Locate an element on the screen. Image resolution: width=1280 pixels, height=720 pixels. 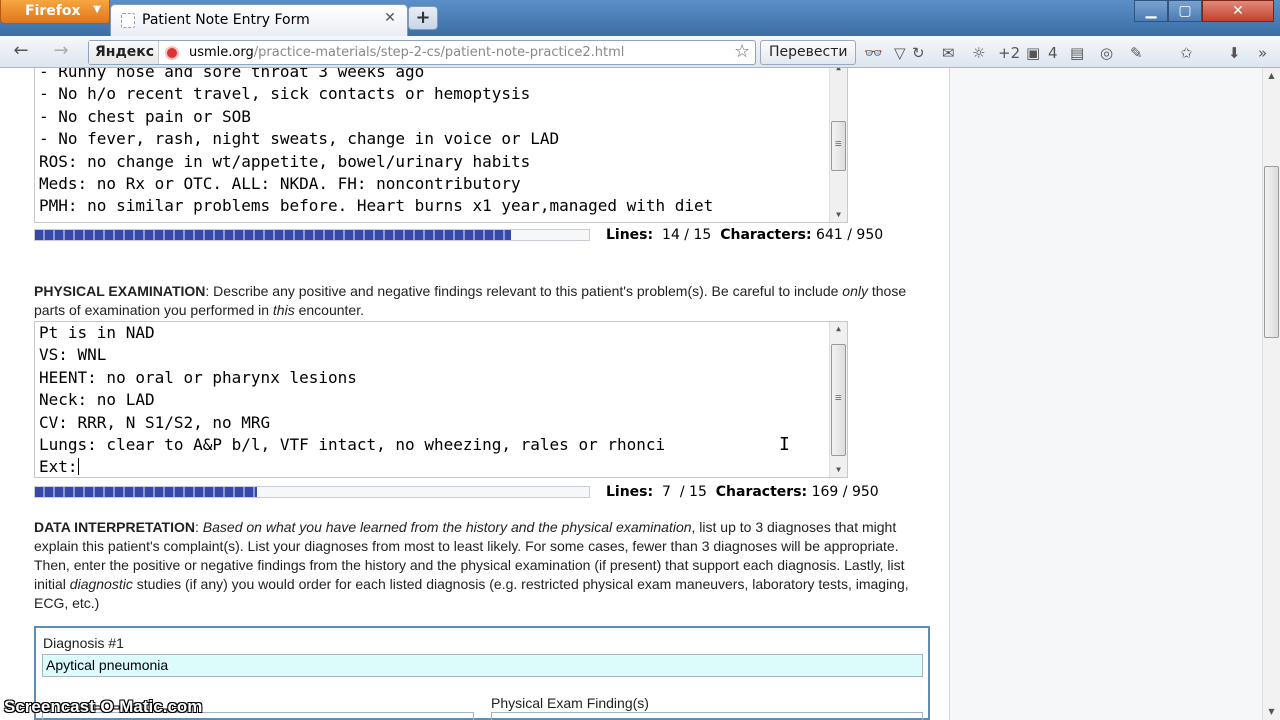
pe-progress-fill is located at coordinates (146, 492).